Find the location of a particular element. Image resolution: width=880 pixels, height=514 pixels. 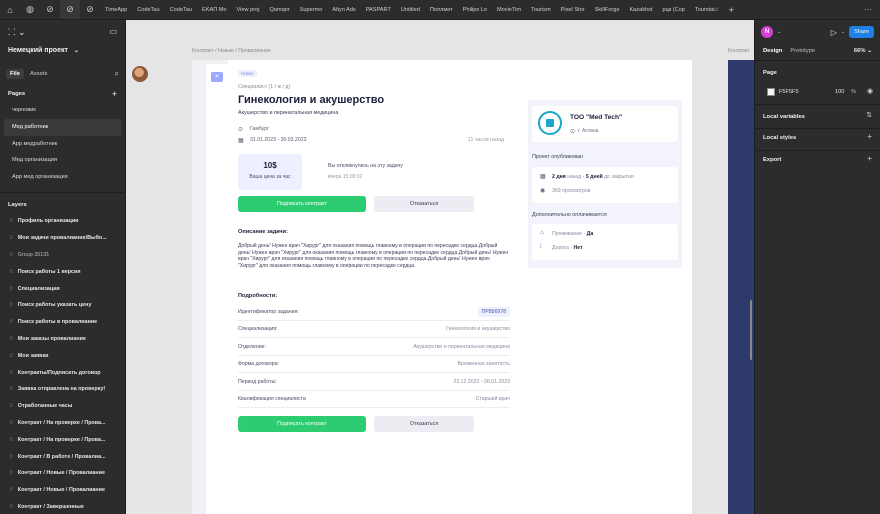

sign-contract-button: Подписать контракт is located at coordinates (302, 204).